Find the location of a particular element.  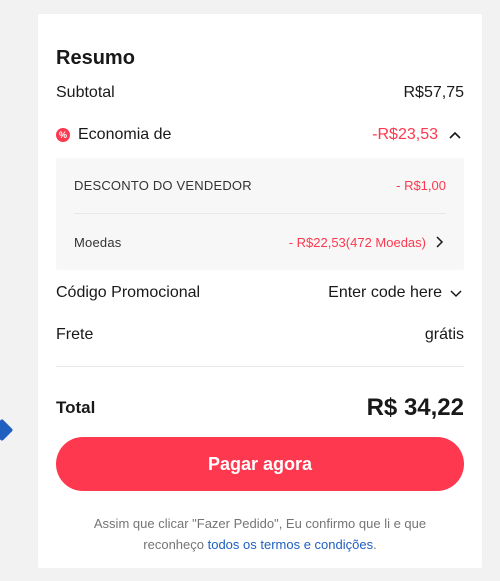

subtotal-row: Subtotal R$57,75 is located at coordinates (260, 93).